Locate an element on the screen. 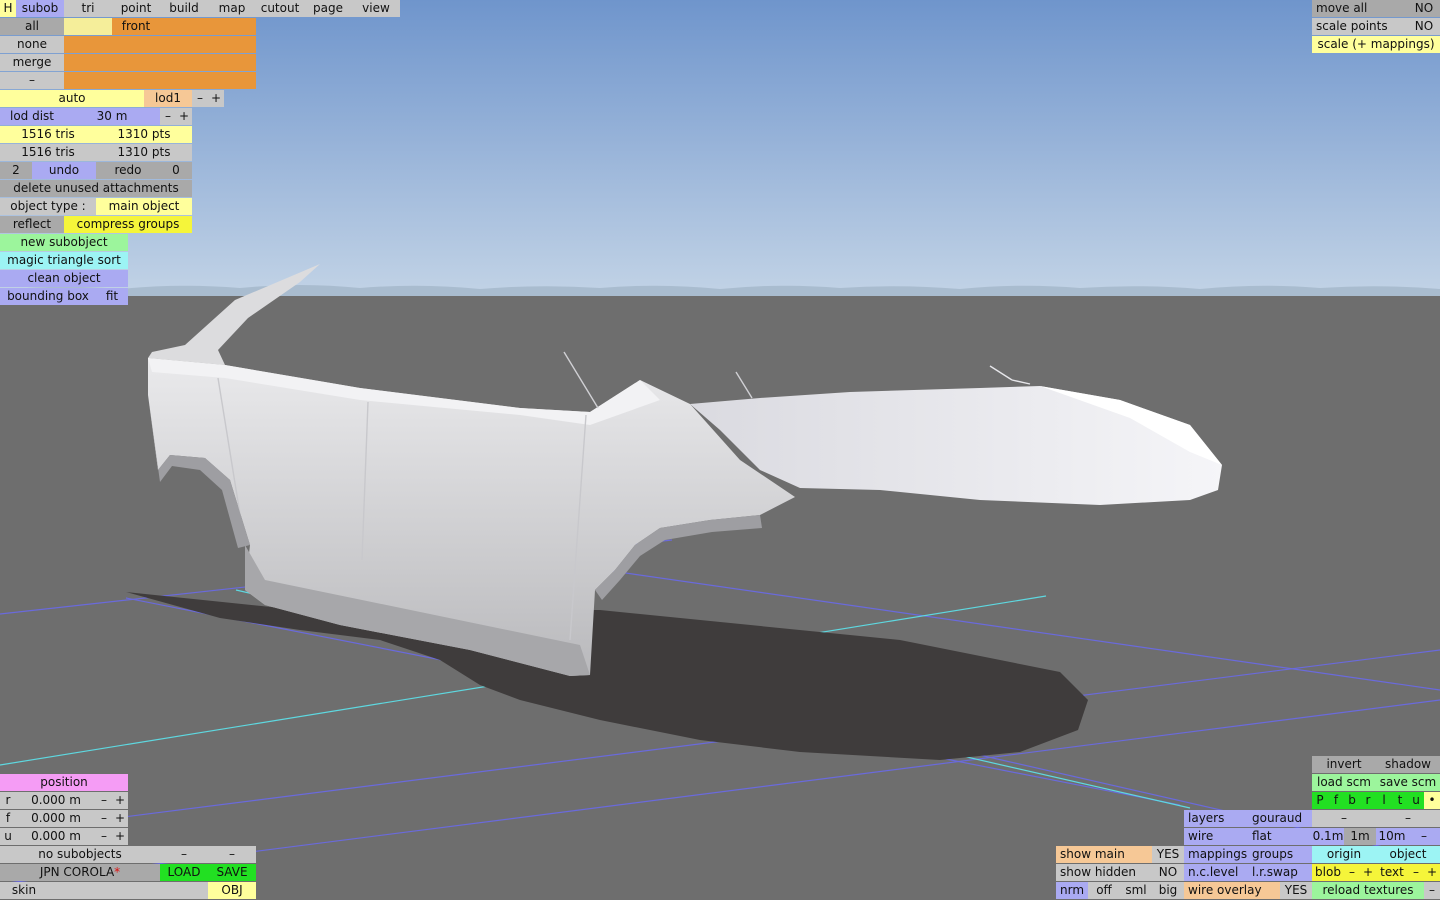  help-button: H is located at coordinates (8, 8).